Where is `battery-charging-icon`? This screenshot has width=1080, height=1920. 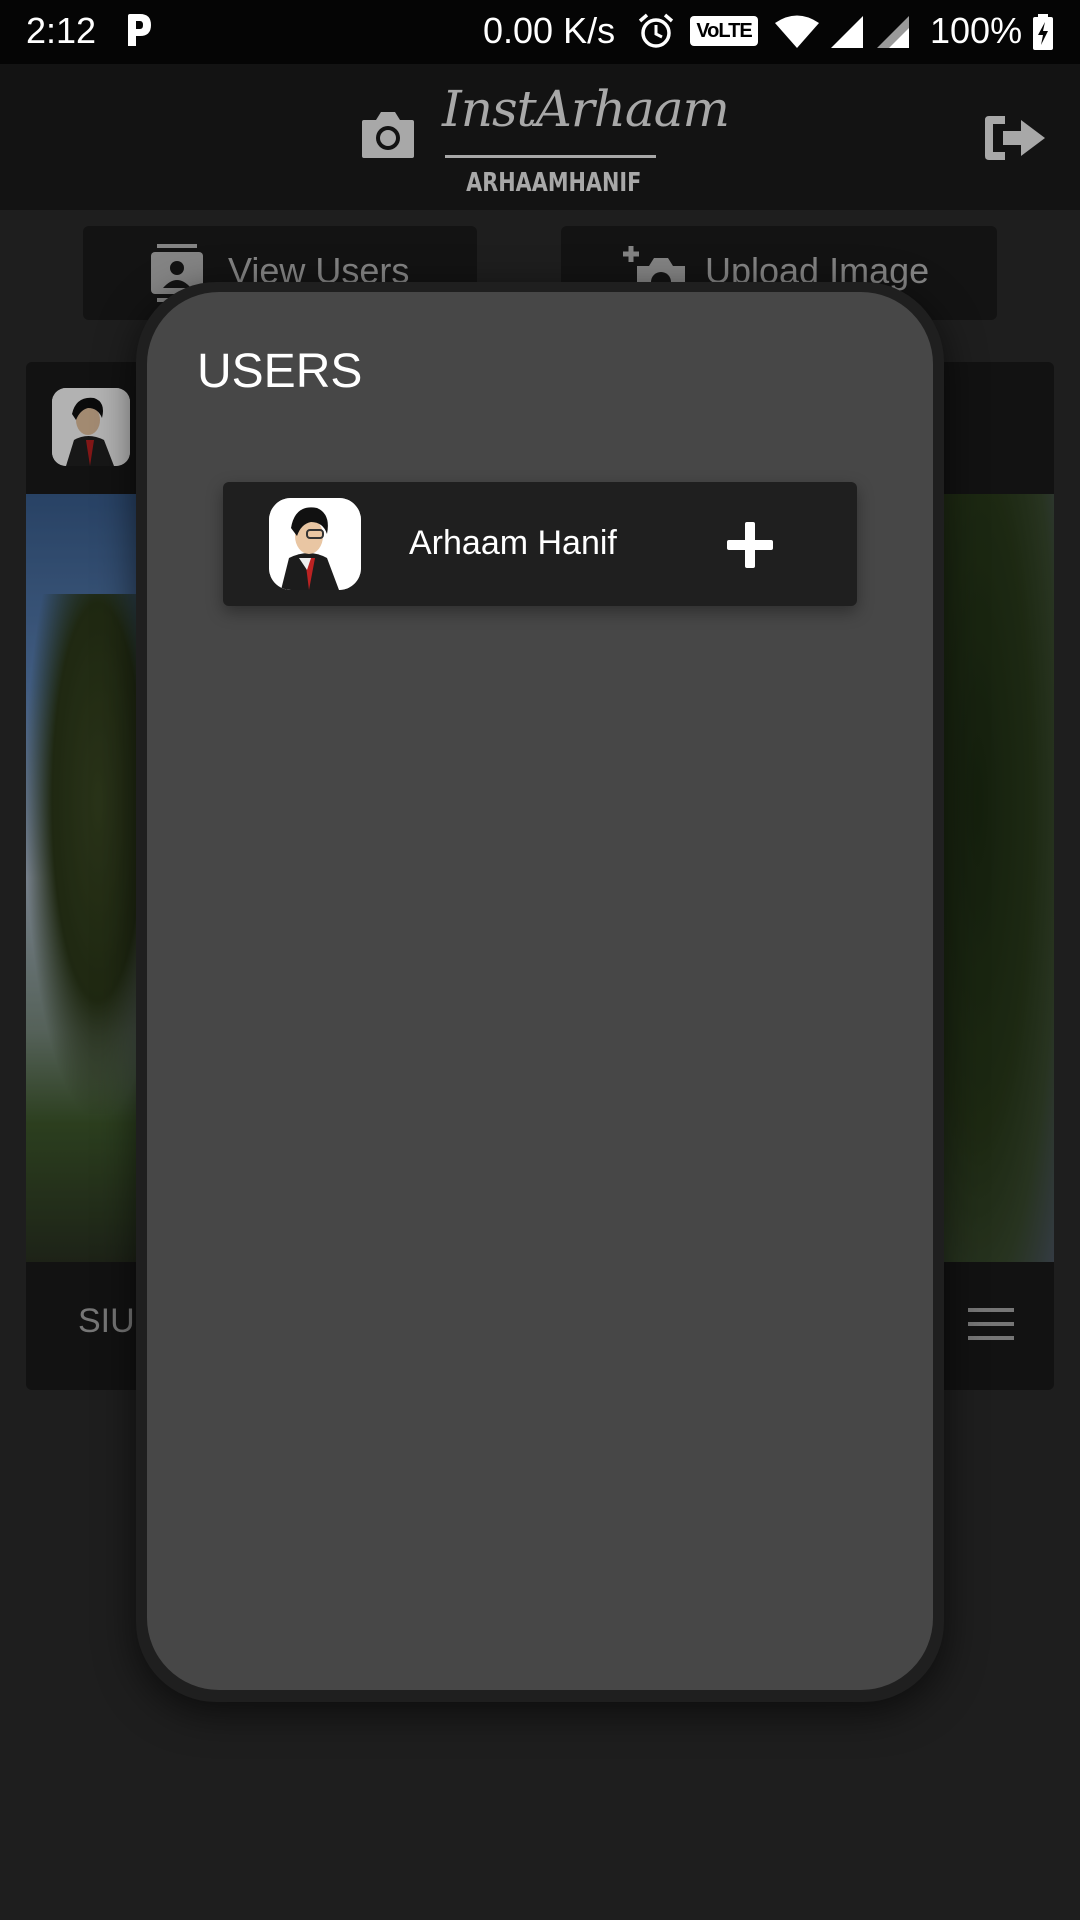 battery-charging-icon is located at coordinates (1043, 32).